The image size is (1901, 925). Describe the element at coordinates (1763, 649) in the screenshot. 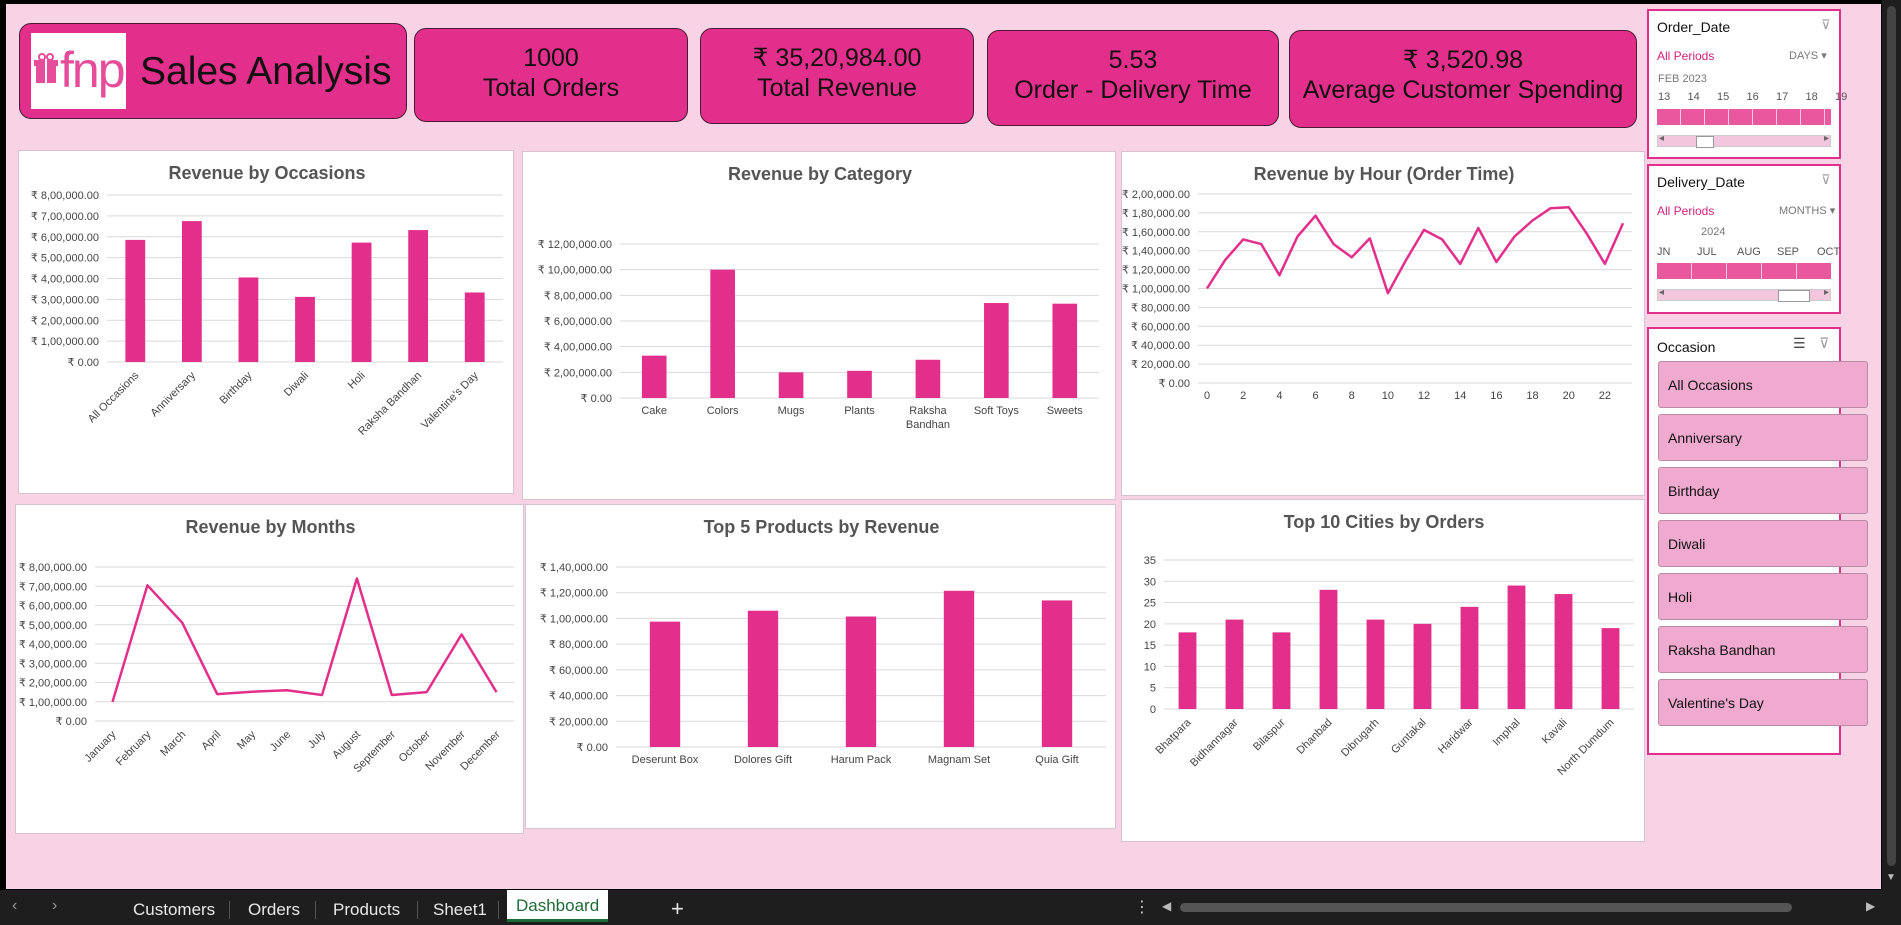

I see `occasion-item: Raksha Bandhan` at that location.